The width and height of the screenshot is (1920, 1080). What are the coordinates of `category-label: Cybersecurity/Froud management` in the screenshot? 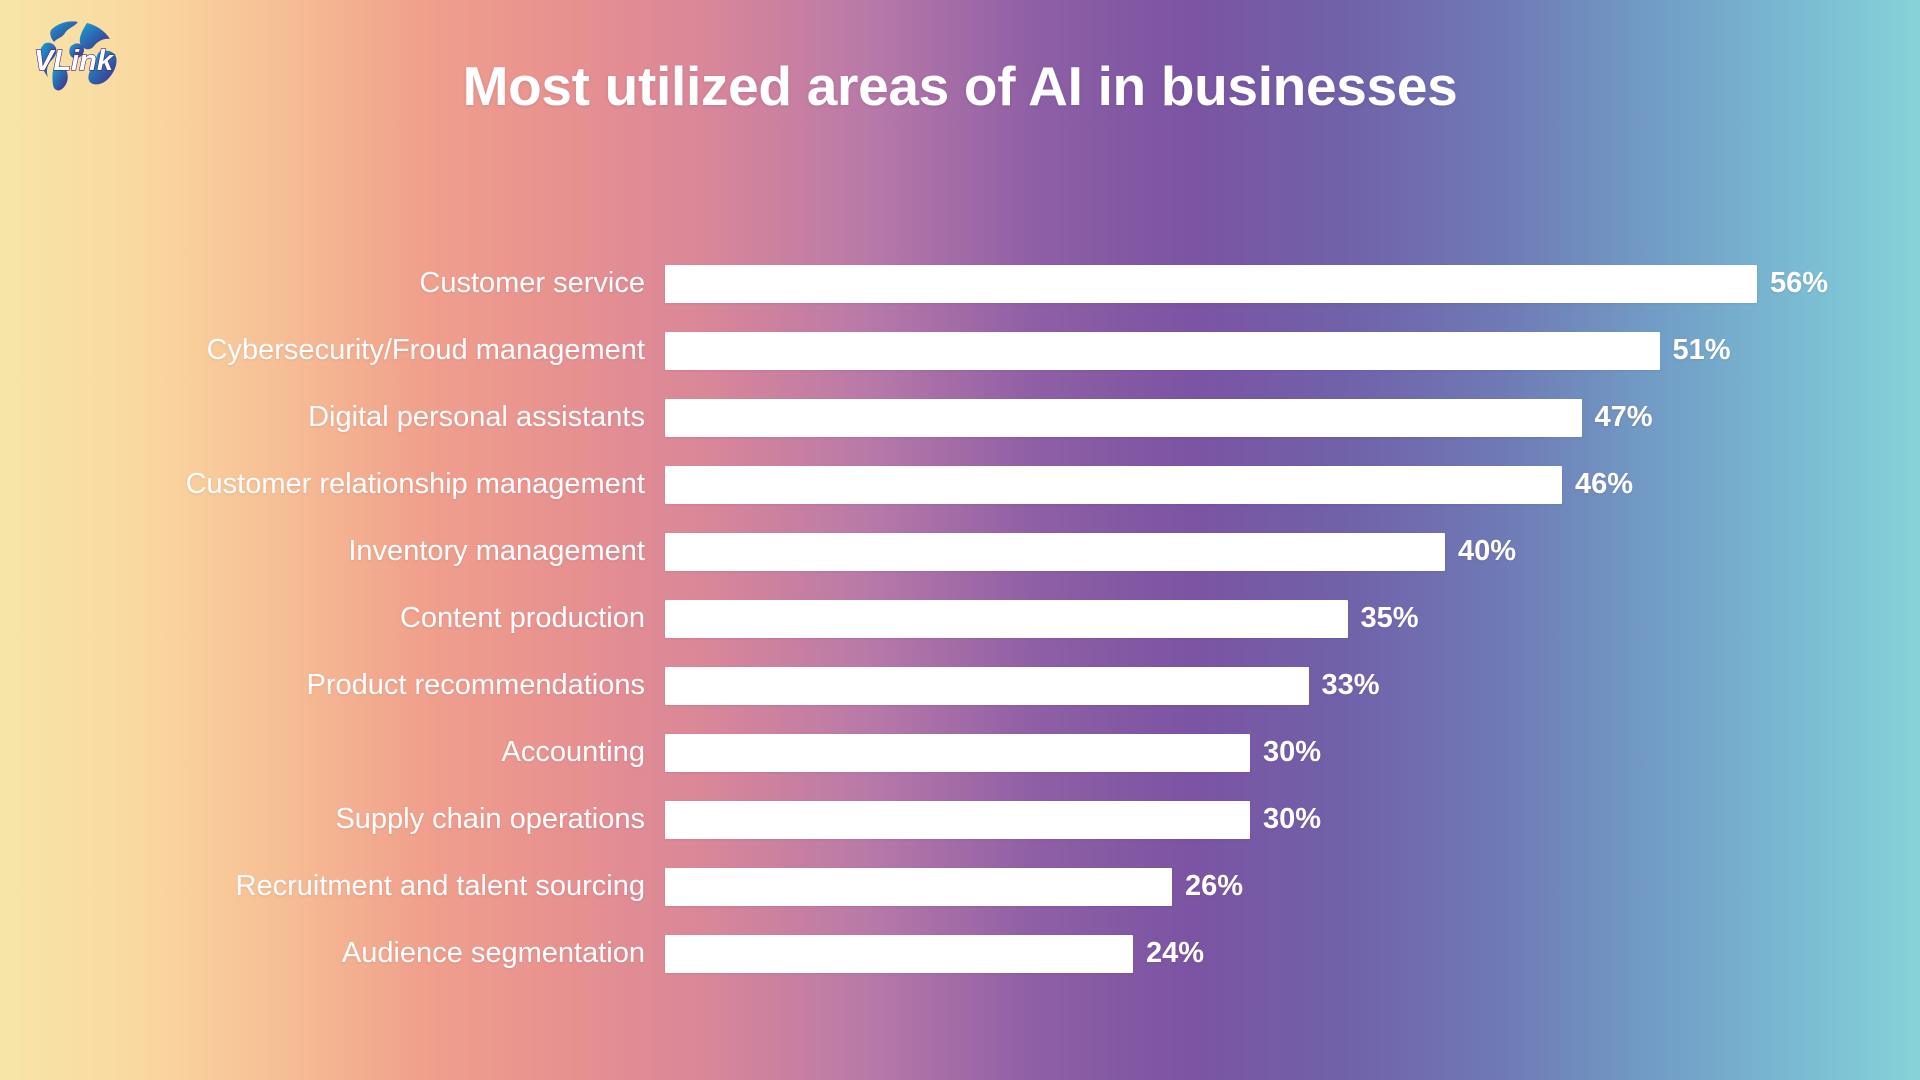 It's located at (425, 350).